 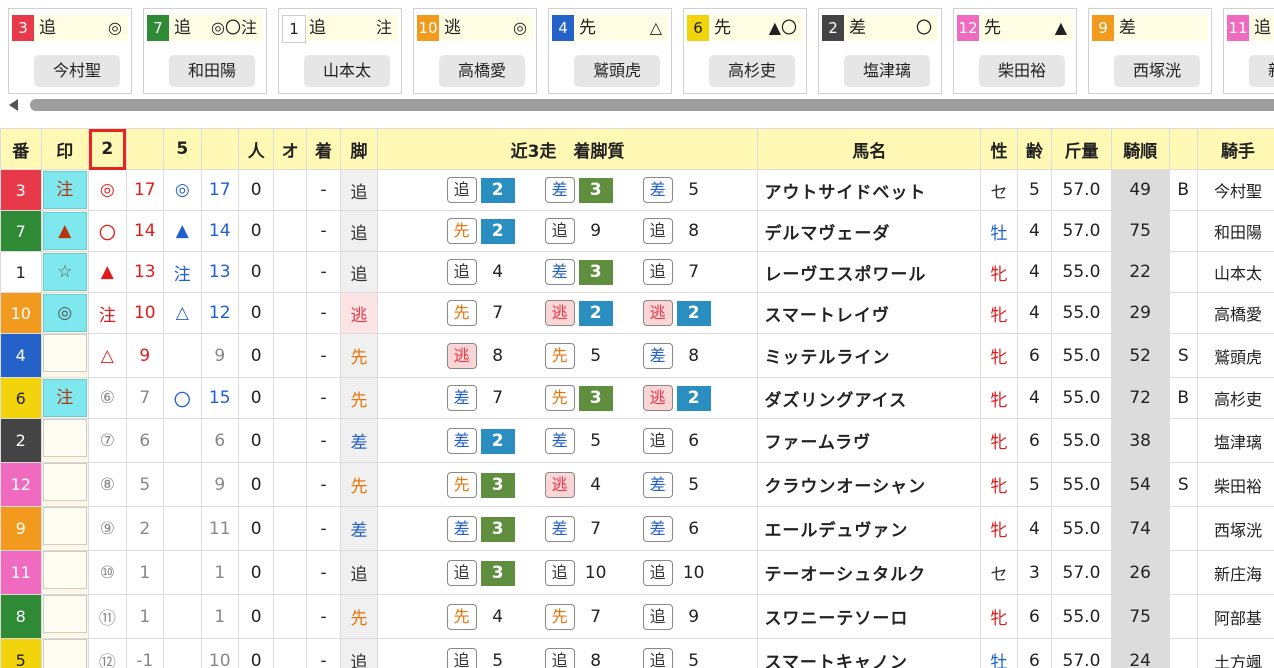 I want to click on jockey-button: 和田陽, so click(x=212, y=71).